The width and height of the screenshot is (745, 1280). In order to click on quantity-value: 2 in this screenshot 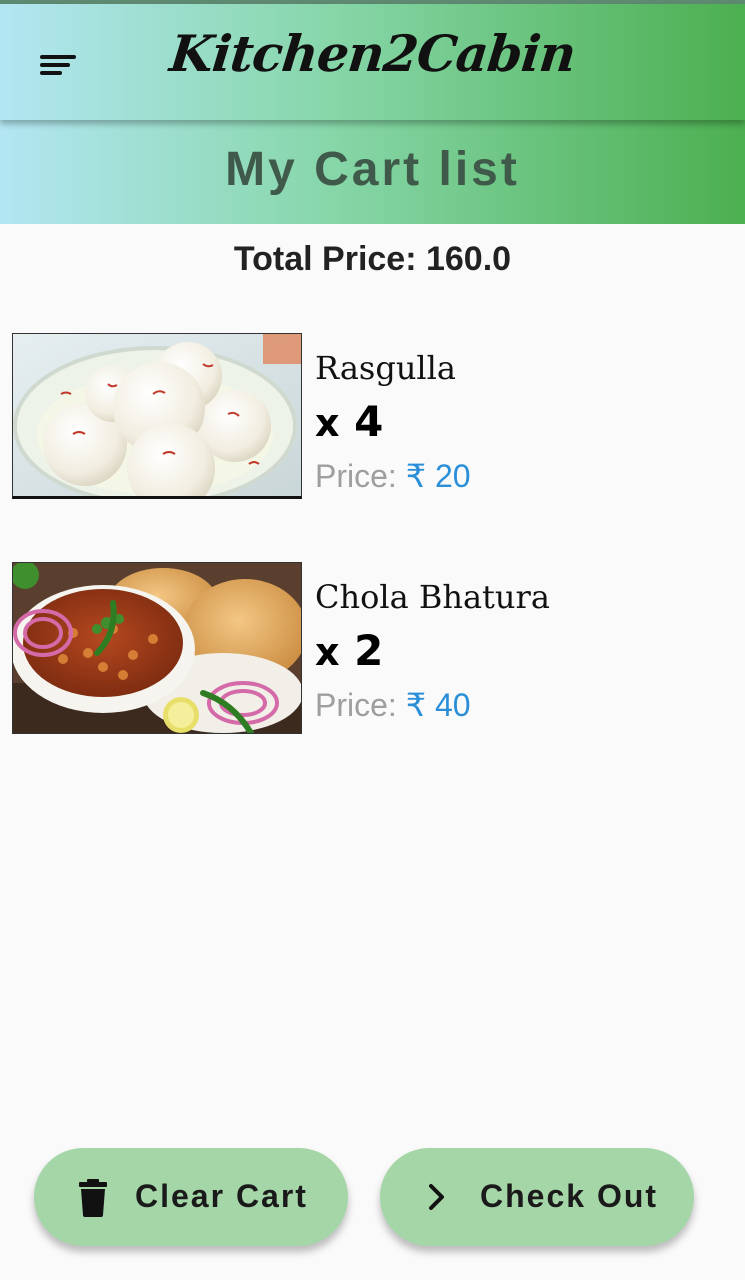, I will do `click(369, 650)`.